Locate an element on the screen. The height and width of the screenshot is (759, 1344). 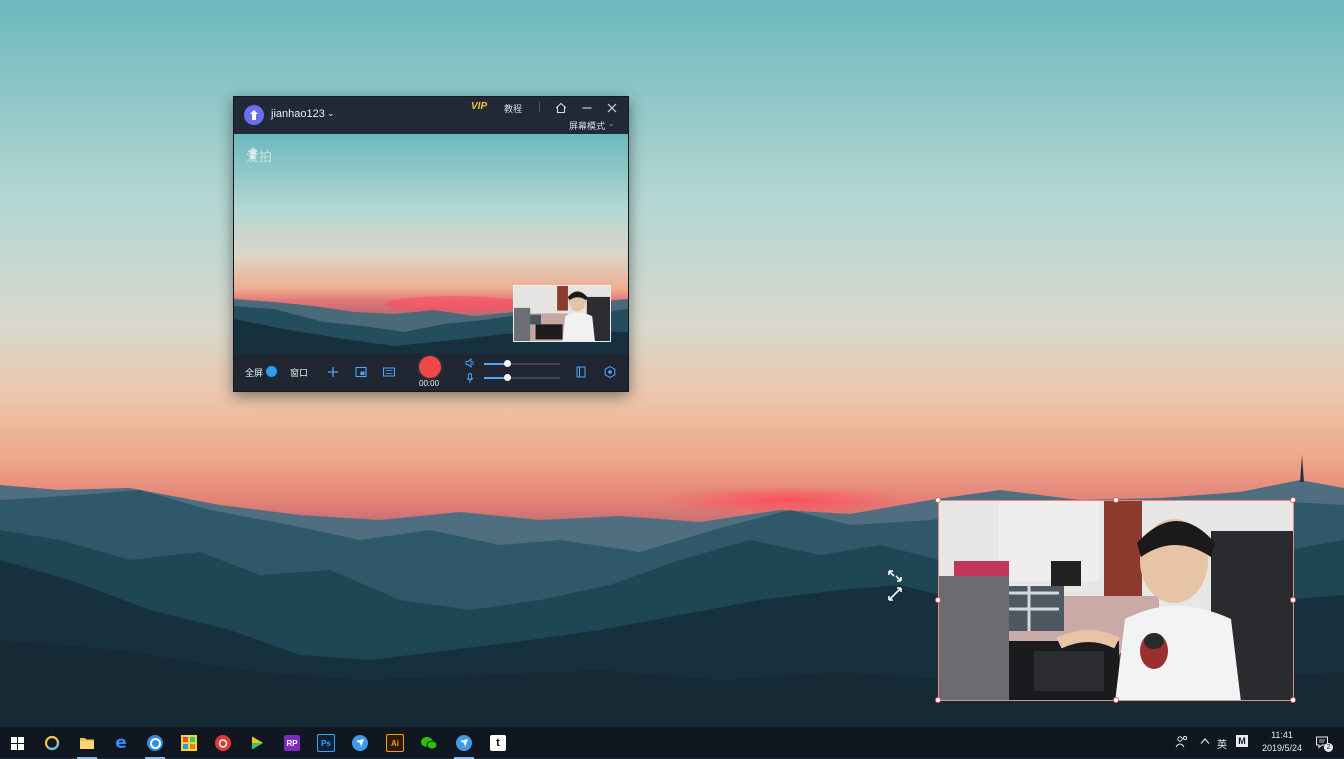
play-icon is located at coordinates (257, 743).